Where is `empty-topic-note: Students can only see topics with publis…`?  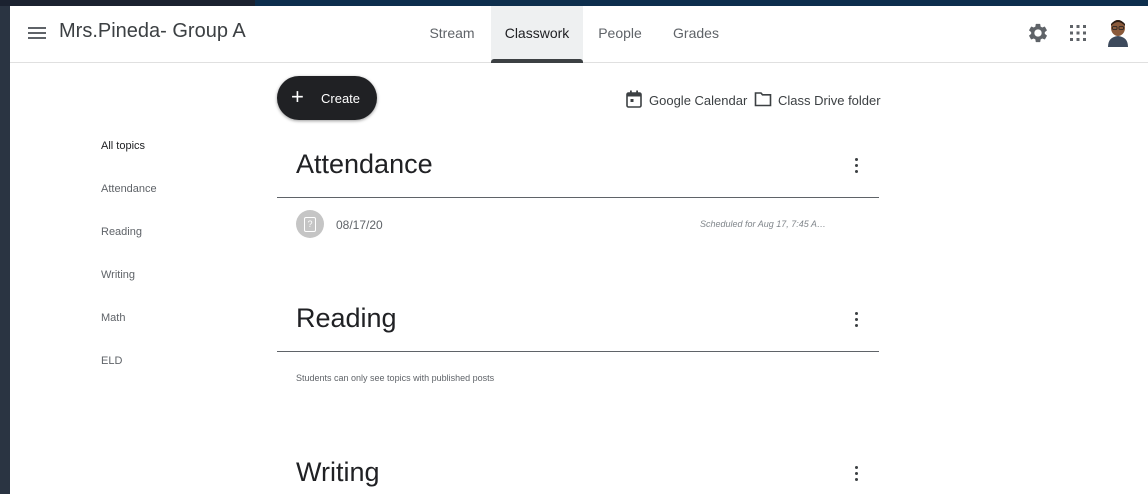 empty-topic-note: Students can only see topics with publis… is located at coordinates (395, 378).